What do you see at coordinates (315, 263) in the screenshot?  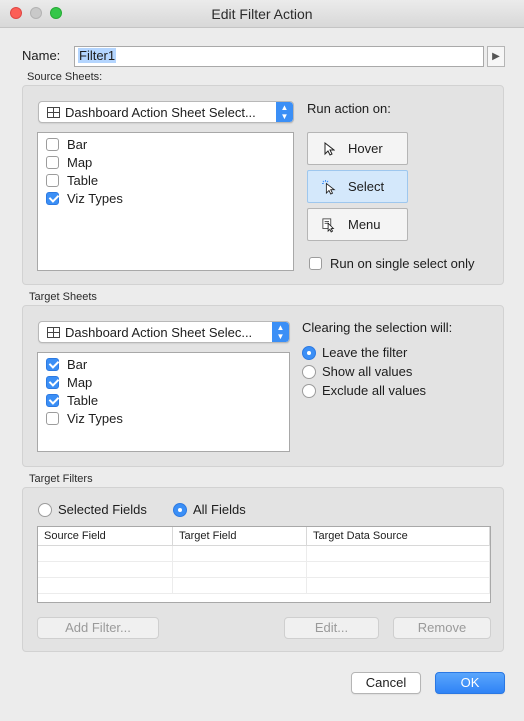 I see `run-single-select-checkbox` at bounding box center [315, 263].